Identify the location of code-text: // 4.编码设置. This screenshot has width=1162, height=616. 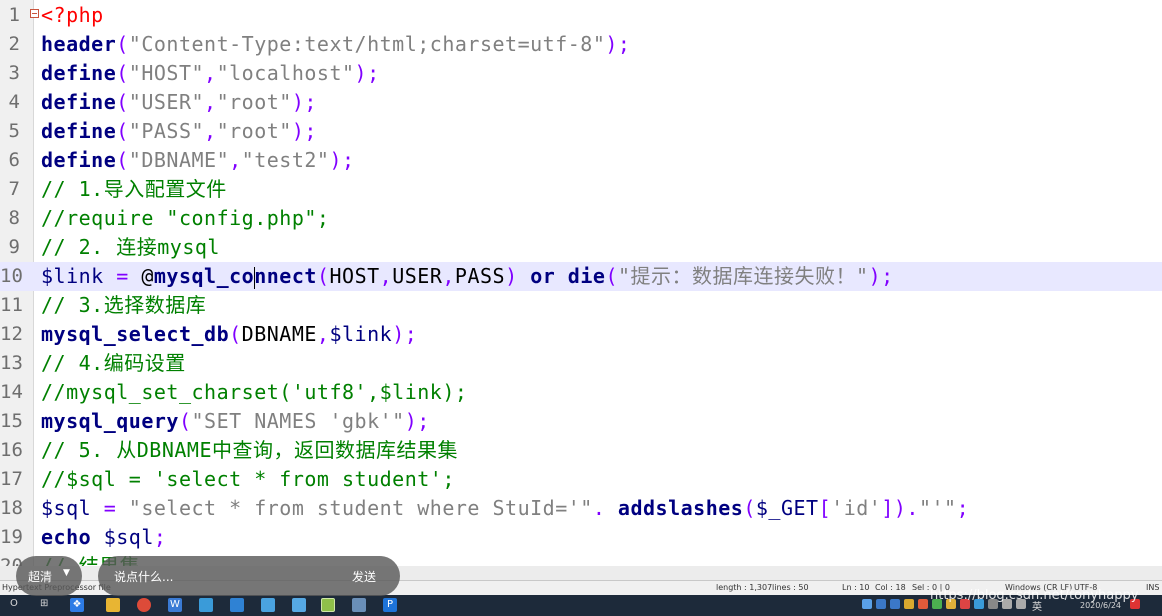
(113, 363).